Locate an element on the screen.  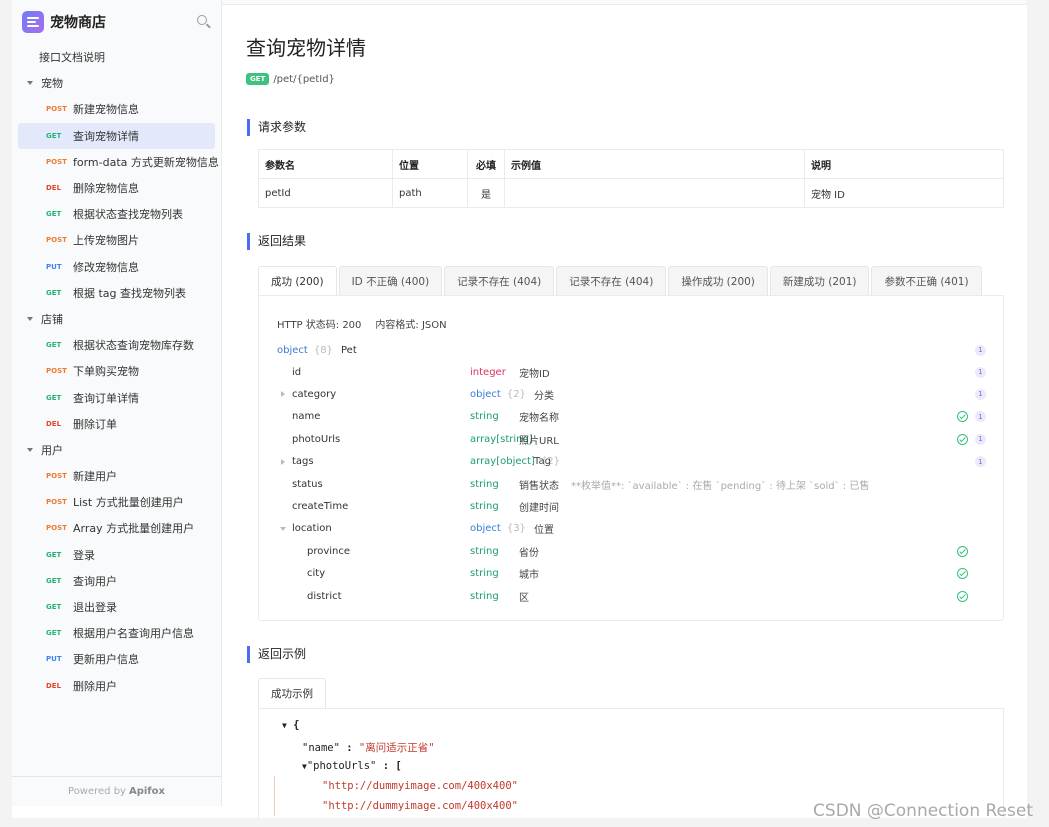
search-icon is located at coordinates (204, 22).